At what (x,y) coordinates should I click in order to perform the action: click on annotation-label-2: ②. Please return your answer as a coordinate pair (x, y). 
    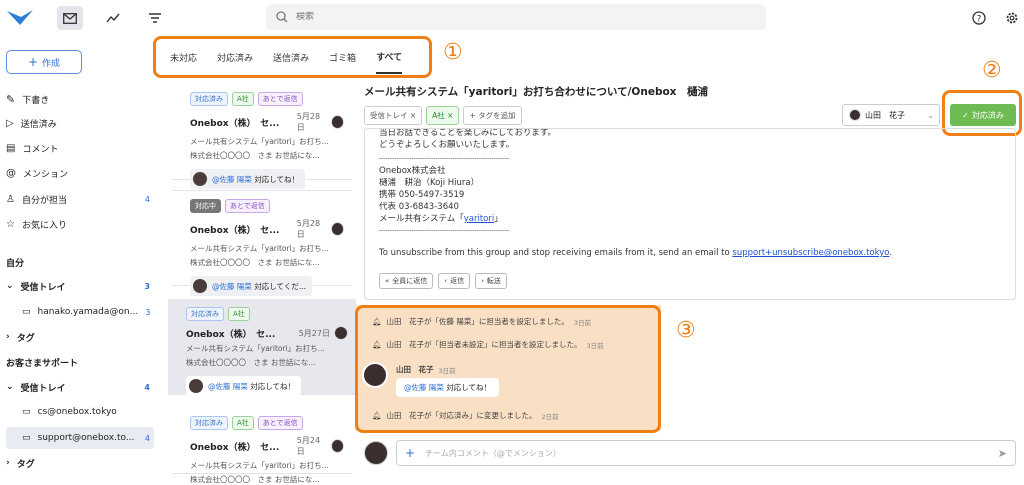
    Looking at the image, I should click on (992, 70).